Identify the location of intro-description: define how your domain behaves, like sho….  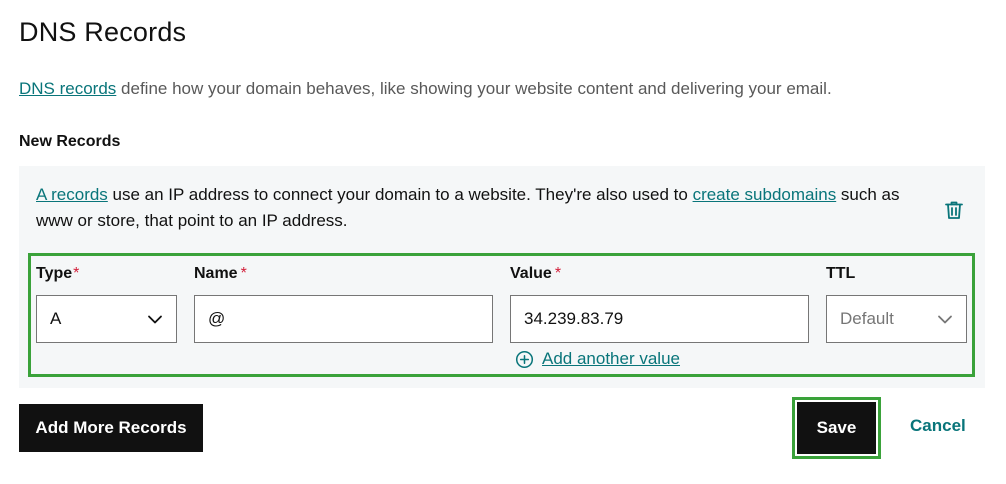
(474, 88).